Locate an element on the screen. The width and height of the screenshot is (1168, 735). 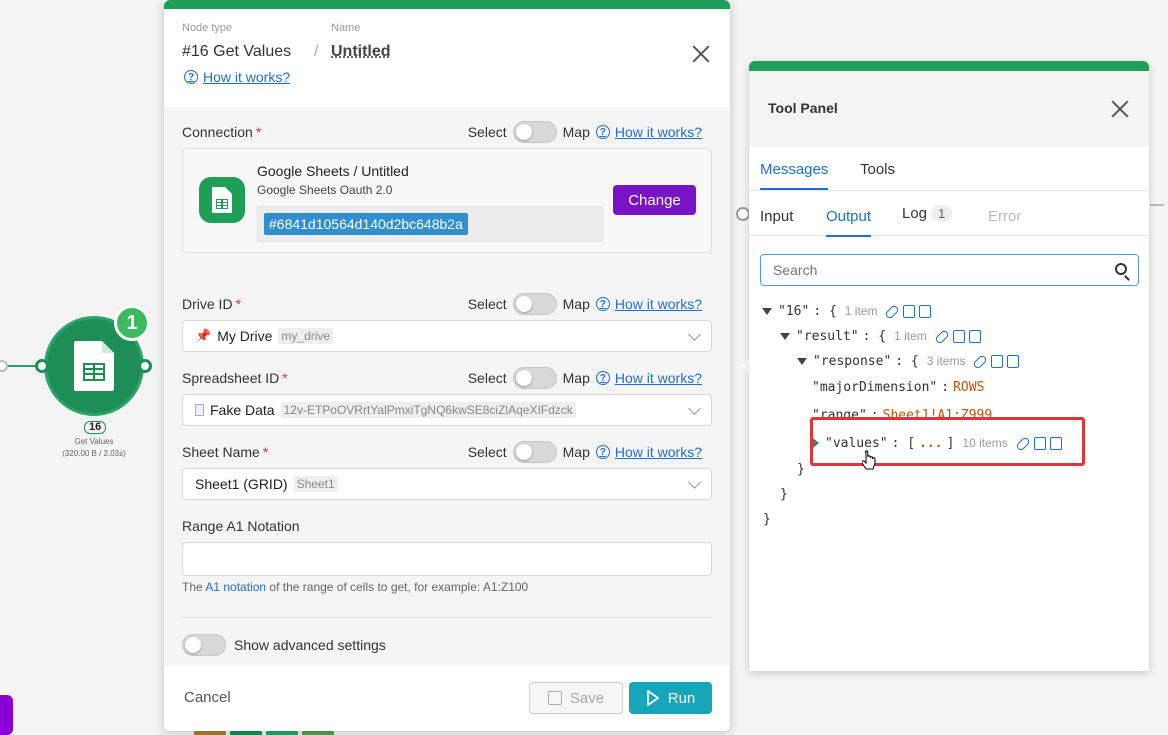
drive-chip: my_drive is located at coordinates (306, 336).